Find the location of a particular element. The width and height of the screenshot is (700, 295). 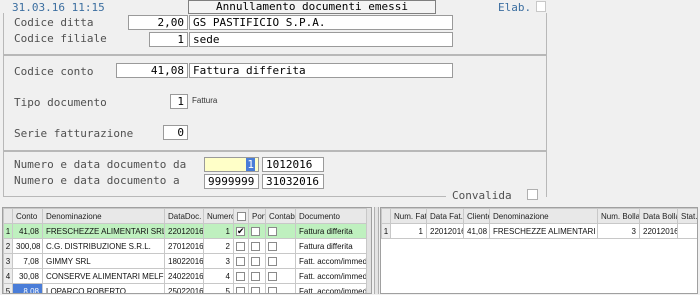

cell-select: ✔ is located at coordinates (241, 231).